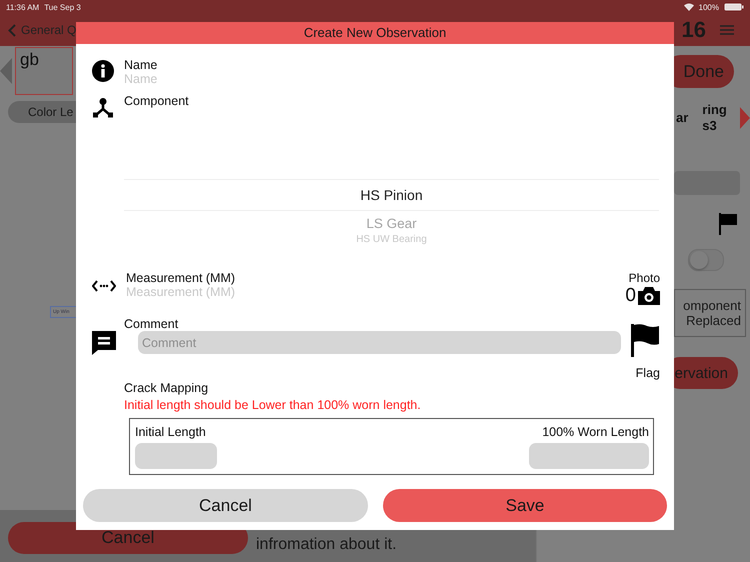 This screenshot has height=562, width=750. I want to click on toggle-switch, so click(706, 260).